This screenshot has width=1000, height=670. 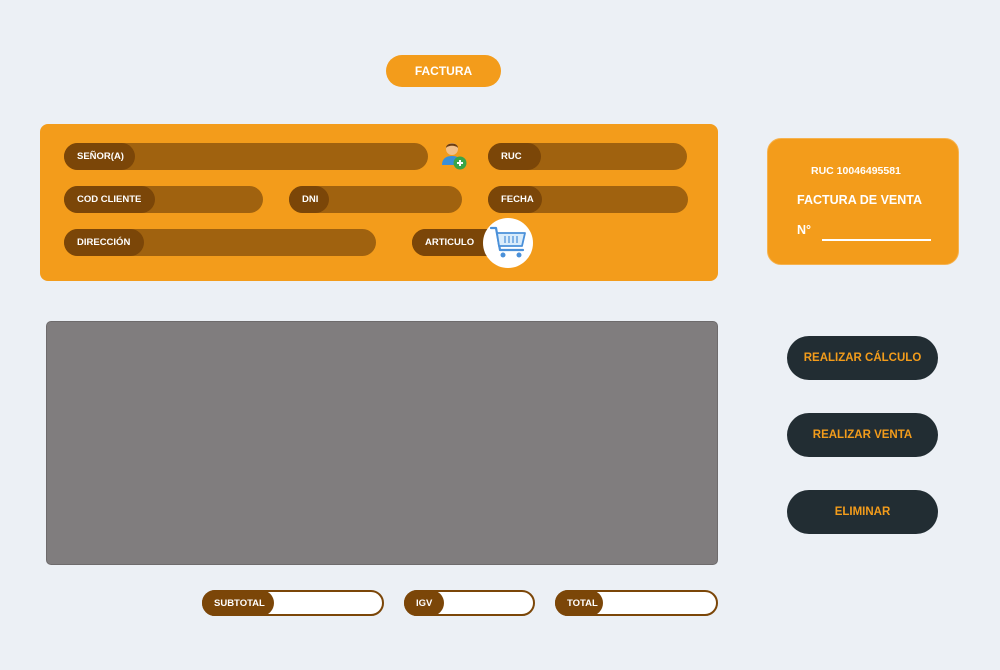 What do you see at coordinates (443, 71) in the screenshot?
I see `page-title: FACTURA` at bounding box center [443, 71].